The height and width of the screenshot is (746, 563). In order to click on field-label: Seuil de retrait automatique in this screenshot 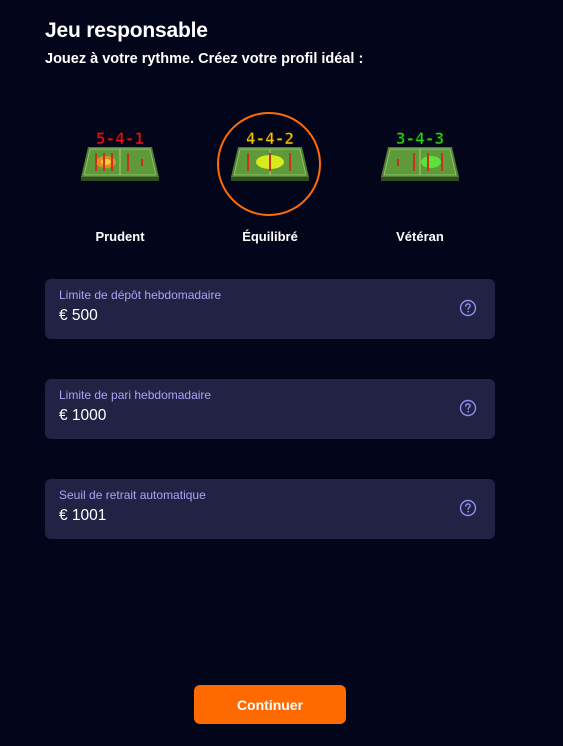, I will do `click(132, 495)`.